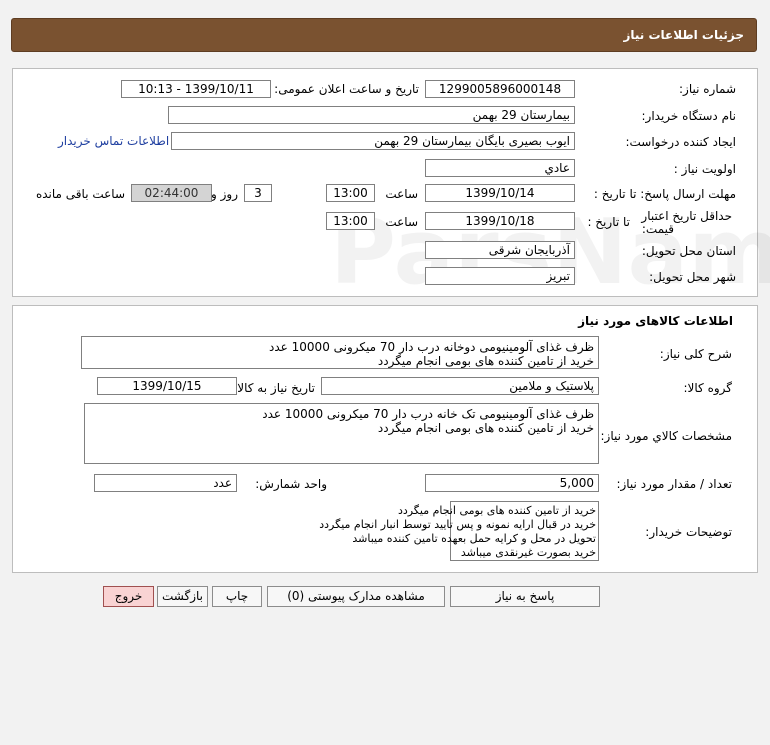  Describe the element at coordinates (500, 89) in the screenshot. I see `need-number-field: 1299005896000148` at that location.